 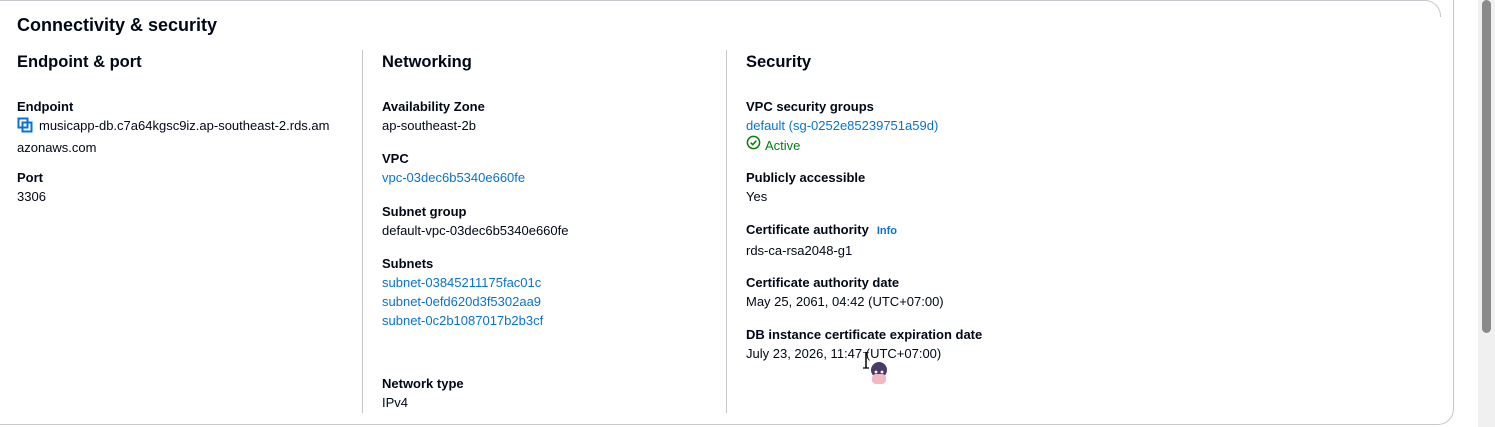 What do you see at coordinates (25, 127) in the screenshot?
I see `copy-icon` at bounding box center [25, 127].